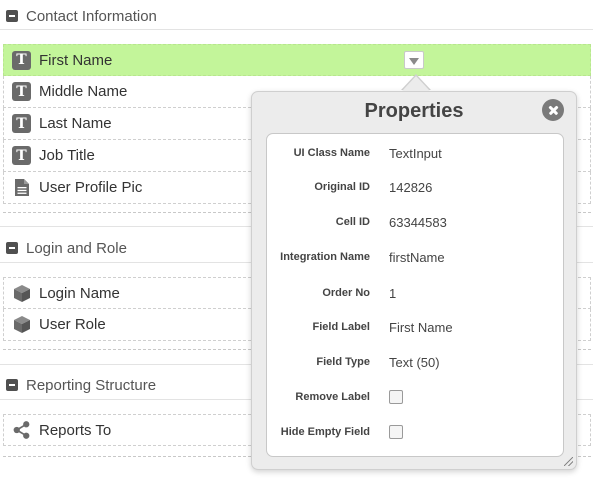 Image resolution: width=593 pixels, height=478 pixels. Describe the element at coordinates (343, 362) in the screenshot. I see `property-label: Field Type` at that location.